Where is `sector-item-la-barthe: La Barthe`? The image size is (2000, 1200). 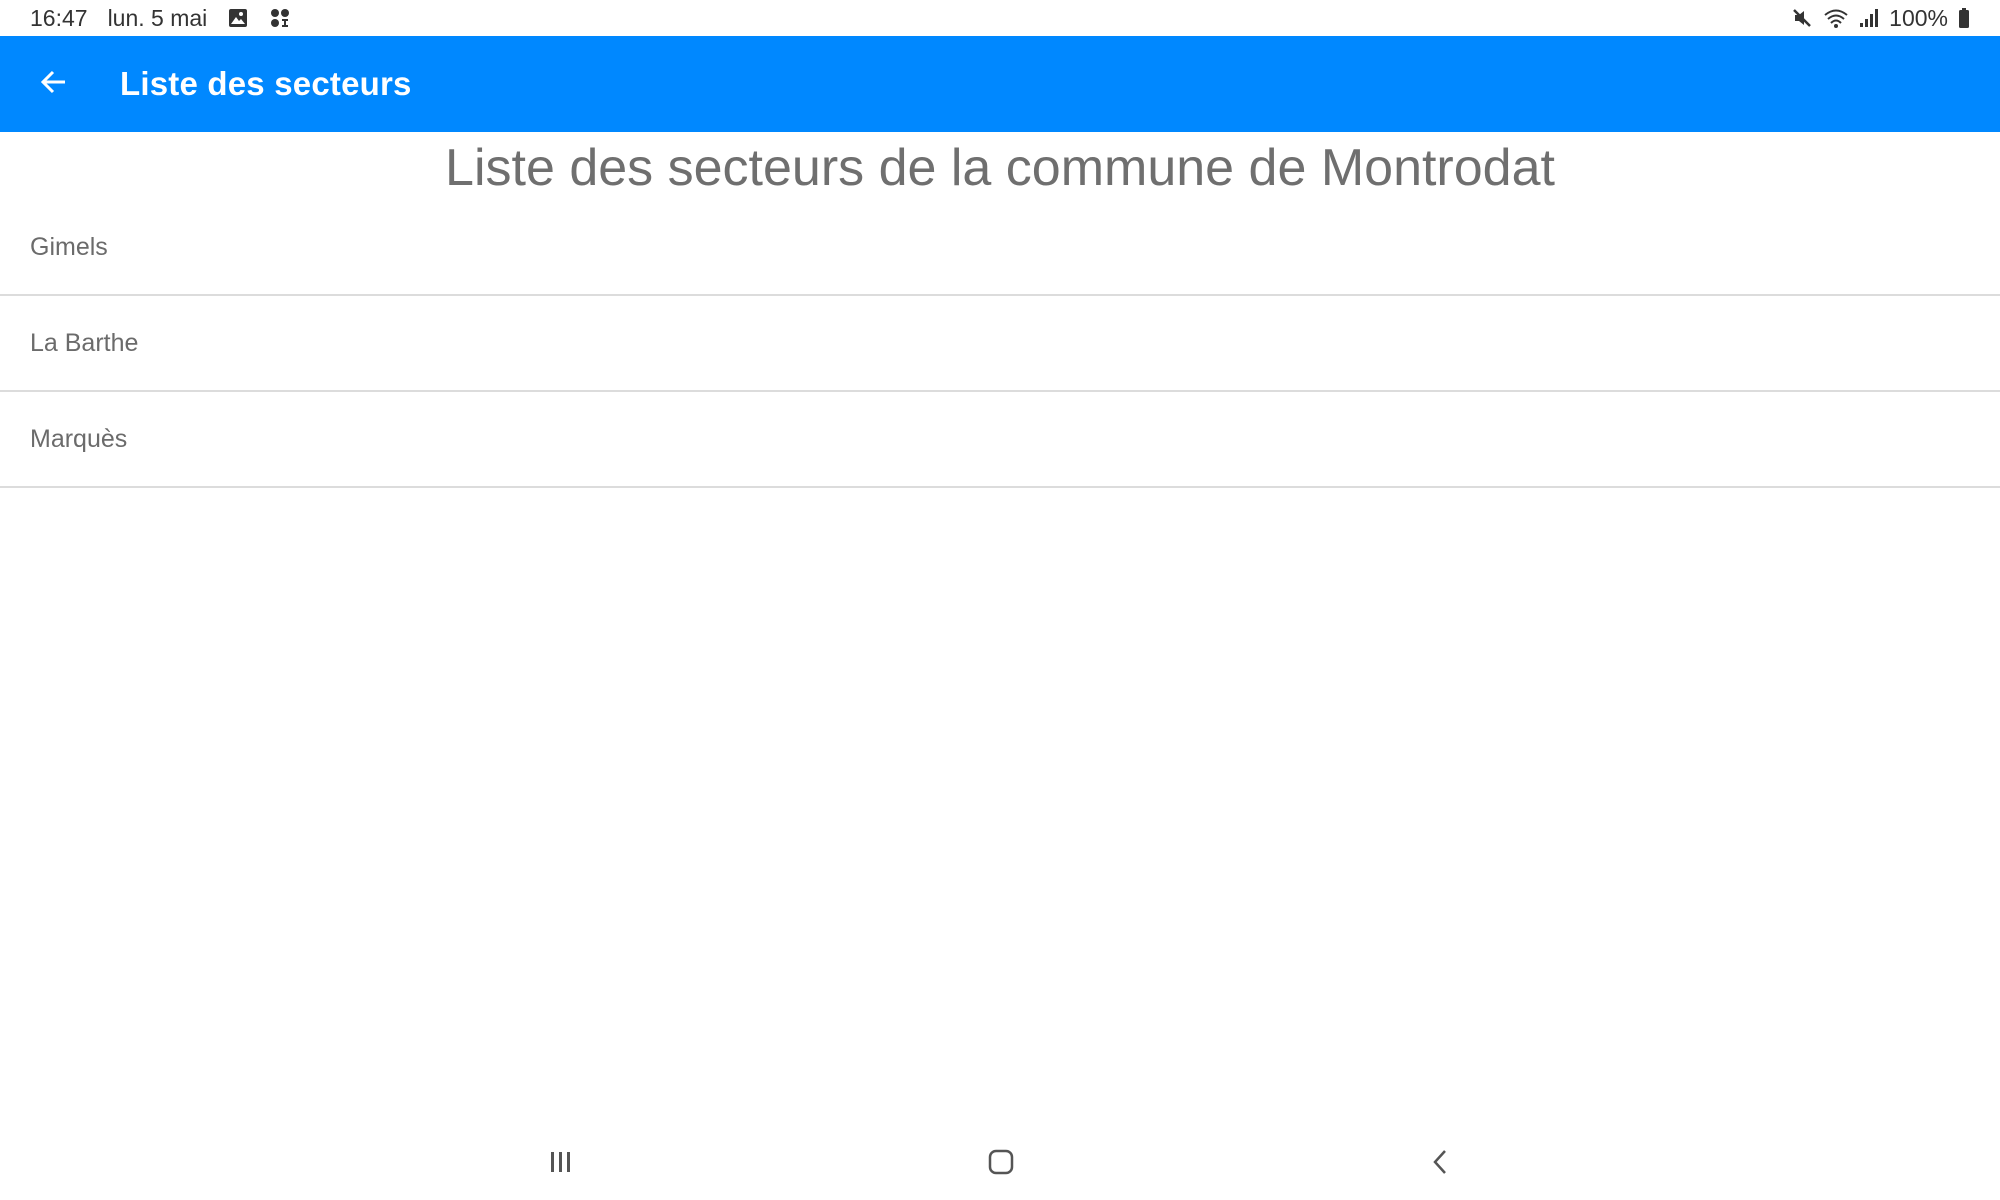 sector-item-la-barthe: La Barthe is located at coordinates (1000, 344).